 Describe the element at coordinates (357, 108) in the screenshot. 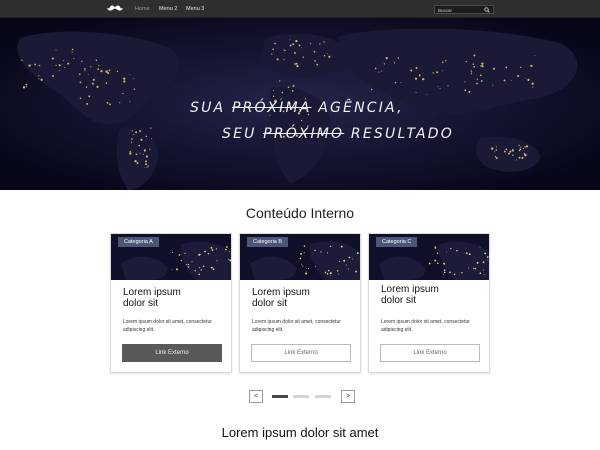

I see `headline-text: AGÊNCIA,` at that location.